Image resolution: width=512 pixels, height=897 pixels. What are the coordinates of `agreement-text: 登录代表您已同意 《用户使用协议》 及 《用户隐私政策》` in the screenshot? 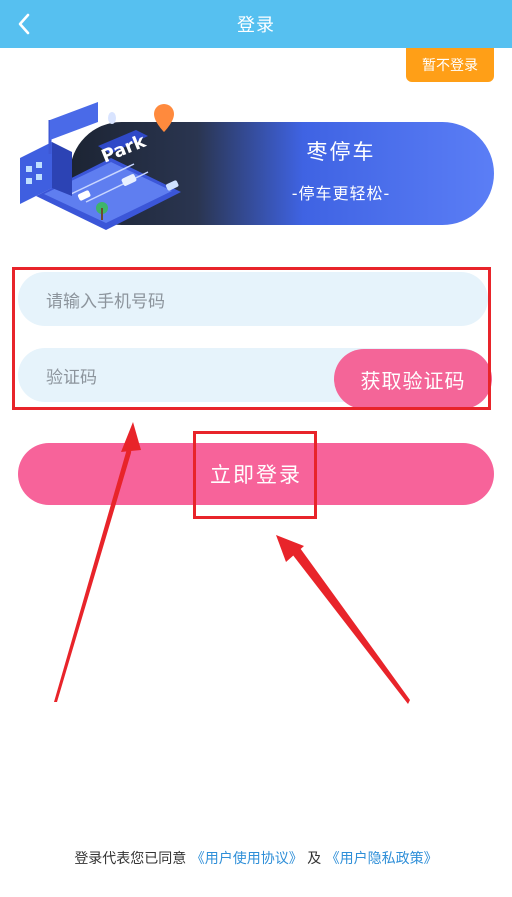 It's located at (256, 858).